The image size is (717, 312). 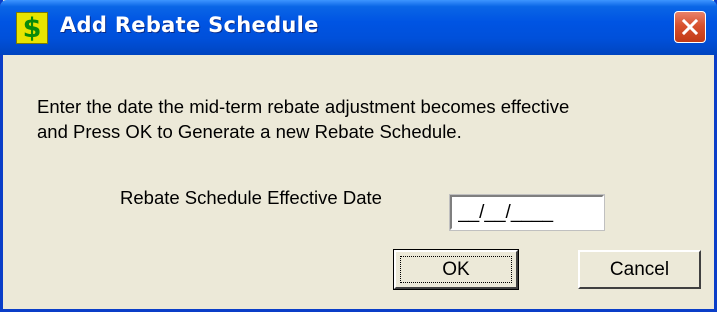 I want to click on dollar-sign-icon: $, so click(x=32, y=28).